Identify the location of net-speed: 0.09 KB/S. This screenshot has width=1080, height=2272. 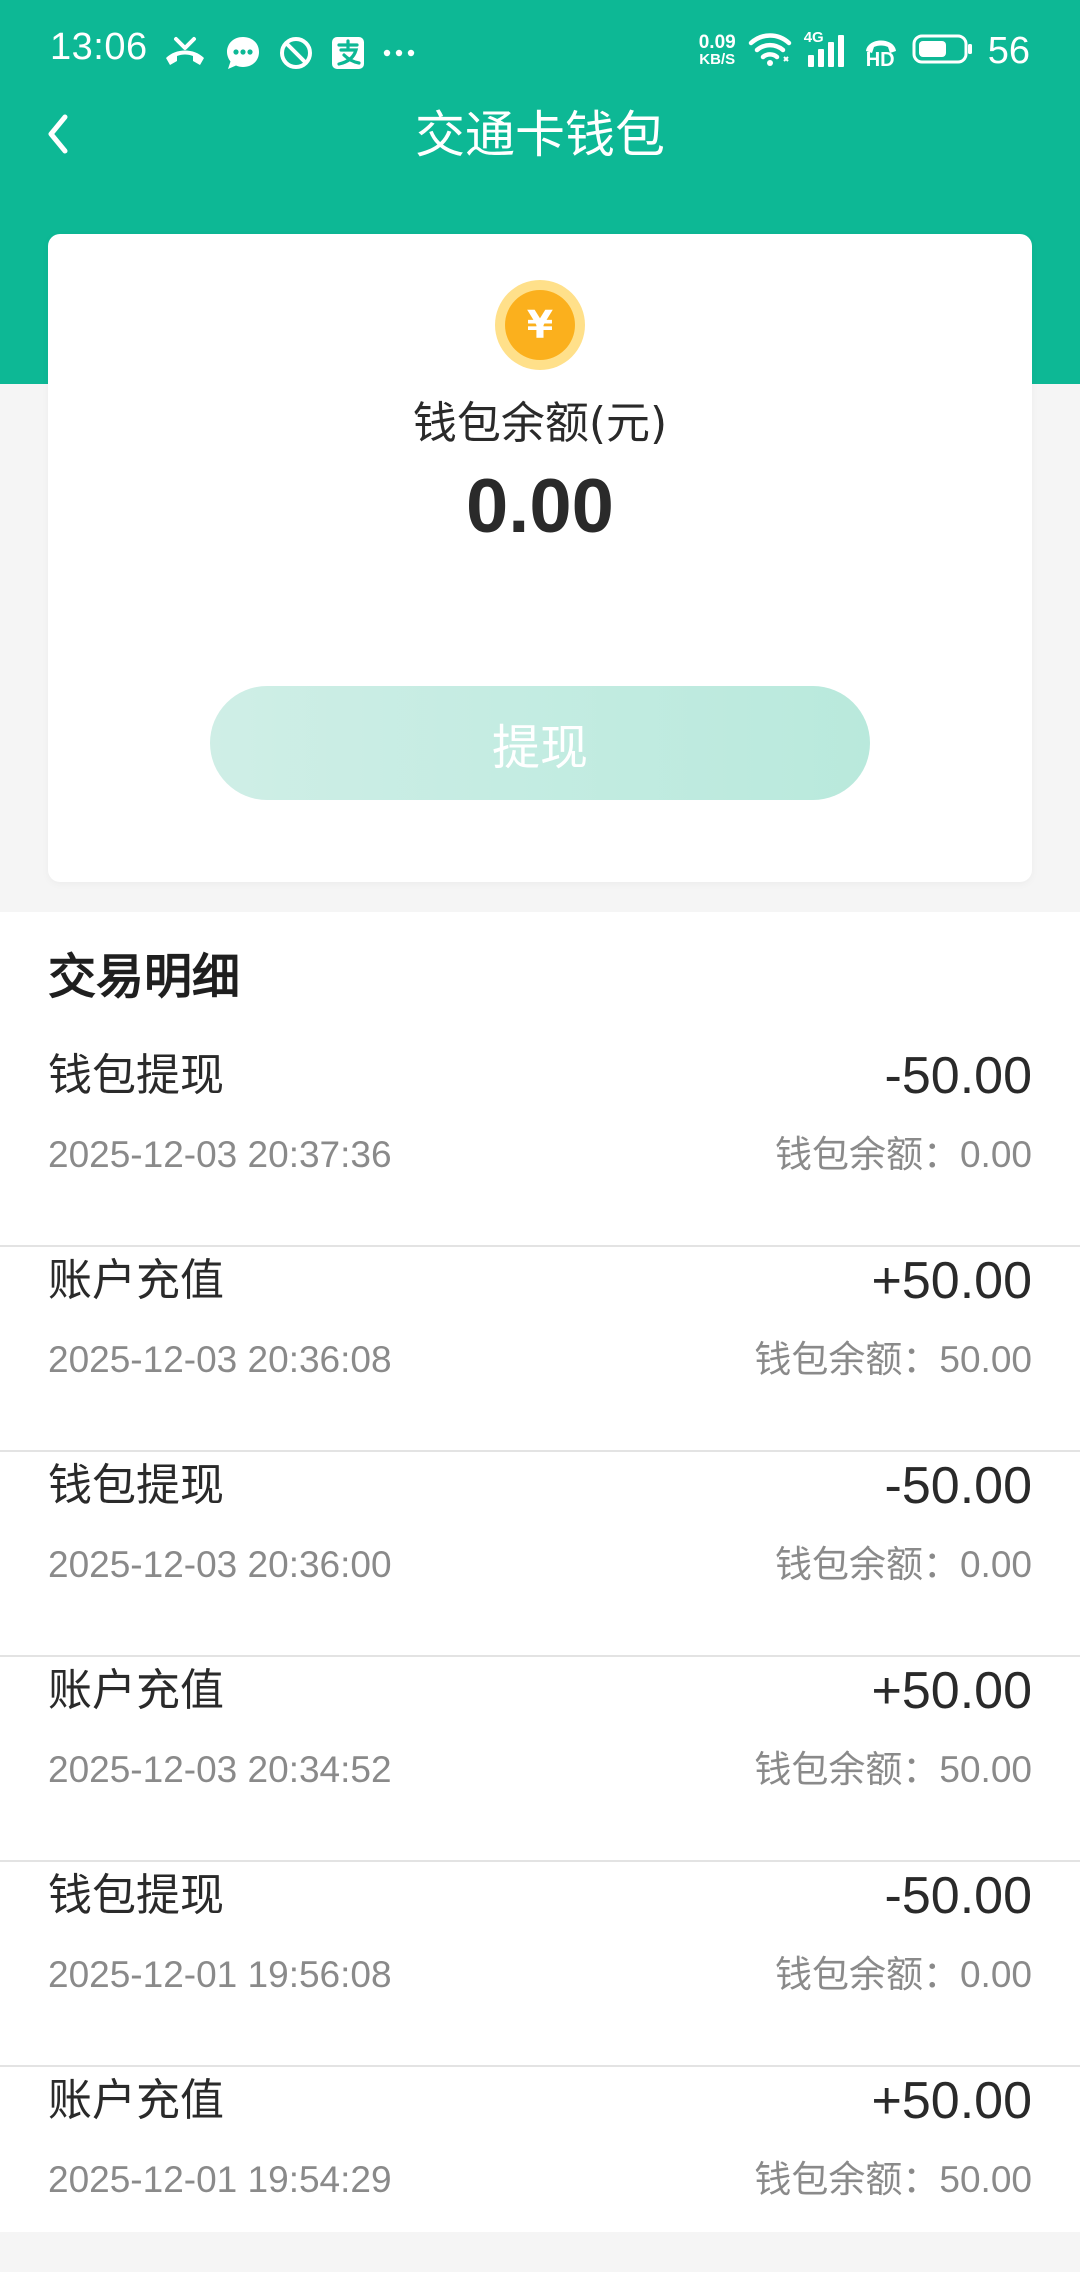
(717, 50).